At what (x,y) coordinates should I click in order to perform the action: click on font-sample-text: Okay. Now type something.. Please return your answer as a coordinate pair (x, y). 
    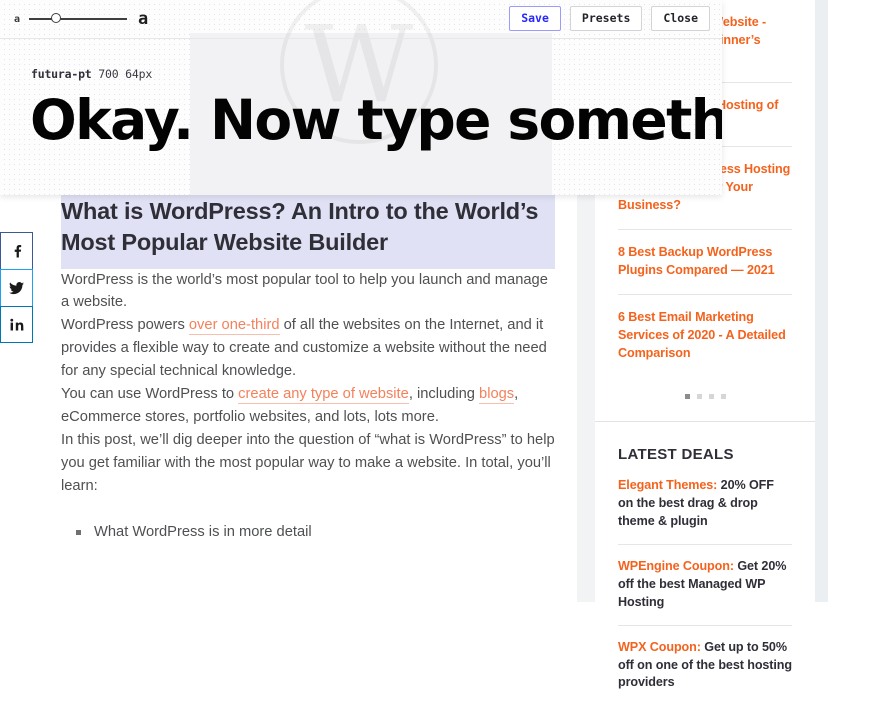
    Looking at the image, I should click on (376, 120).